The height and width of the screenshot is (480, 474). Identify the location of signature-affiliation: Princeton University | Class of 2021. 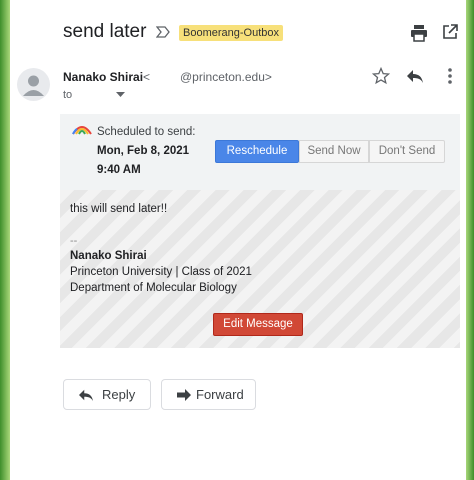
(161, 272).